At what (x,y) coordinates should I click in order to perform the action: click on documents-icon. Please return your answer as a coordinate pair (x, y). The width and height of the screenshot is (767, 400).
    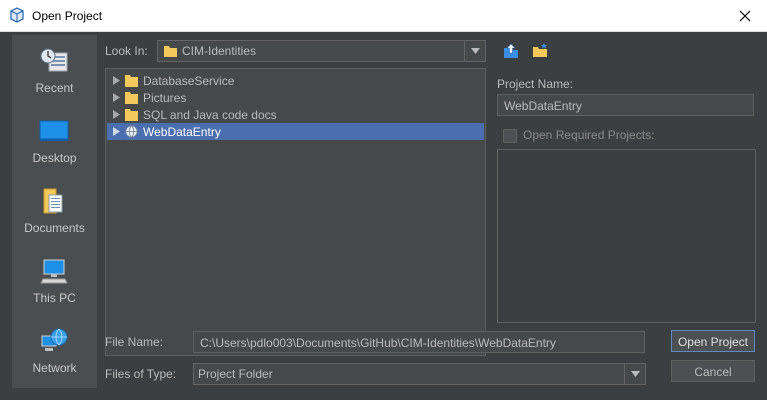
    Looking at the image, I should click on (53, 201).